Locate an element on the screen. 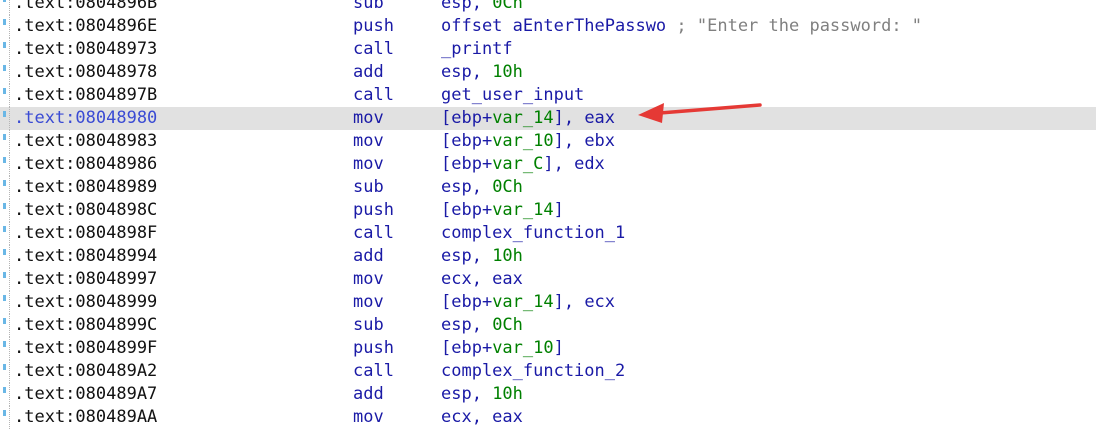 This screenshot has height=429, width=1096. address: .text:0804897B is located at coordinates (85, 95).